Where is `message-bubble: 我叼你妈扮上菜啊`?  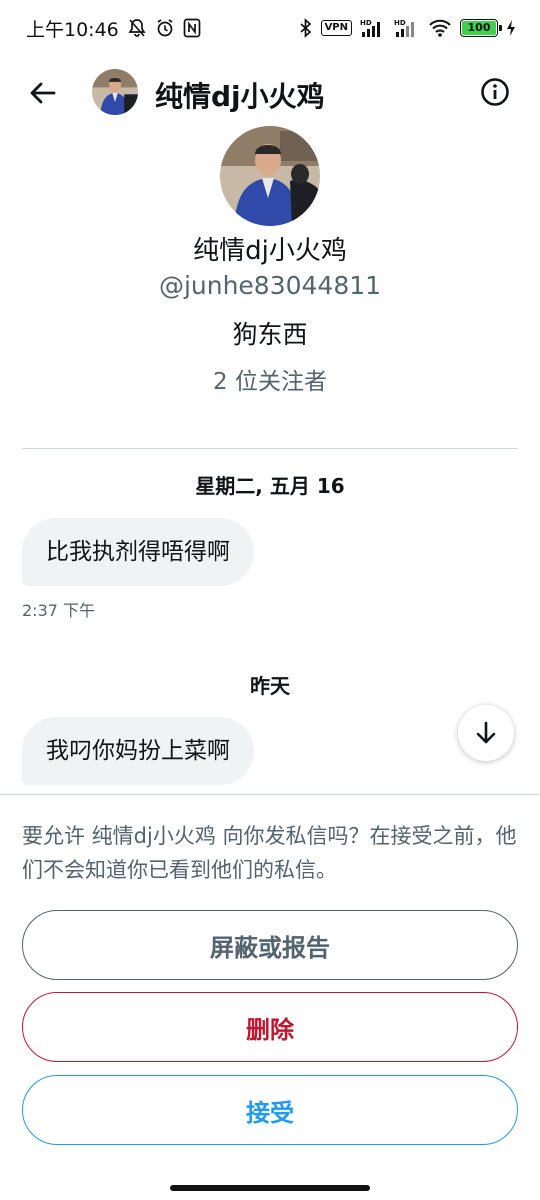
message-bubble: 我叼你妈扮上菜啊 is located at coordinates (138, 751).